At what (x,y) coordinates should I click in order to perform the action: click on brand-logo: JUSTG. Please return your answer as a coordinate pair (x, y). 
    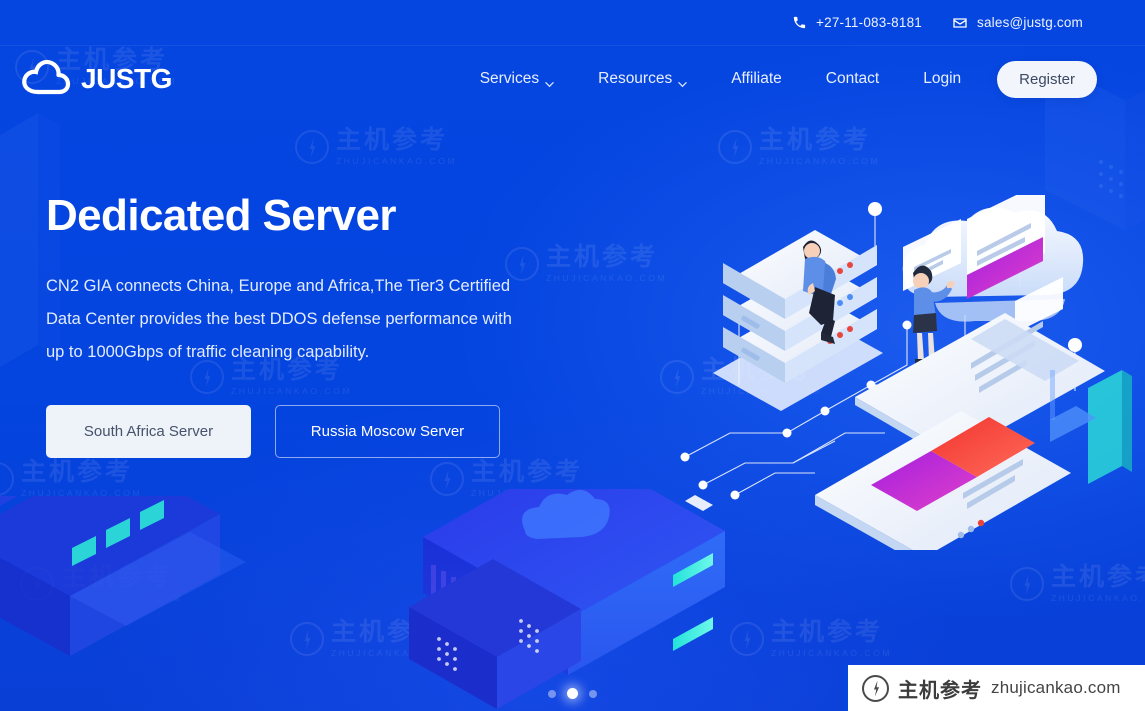
    Looking at the image, I should click on (96, 79).